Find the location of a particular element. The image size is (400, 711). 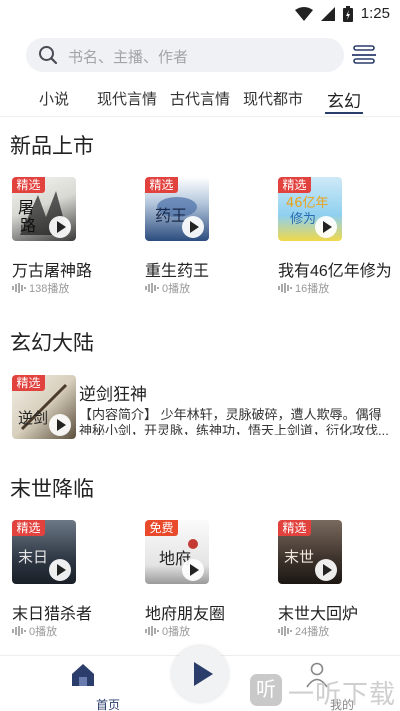

section-title-new-arrivals: 新品上市 is located at coordinates (52, 146).